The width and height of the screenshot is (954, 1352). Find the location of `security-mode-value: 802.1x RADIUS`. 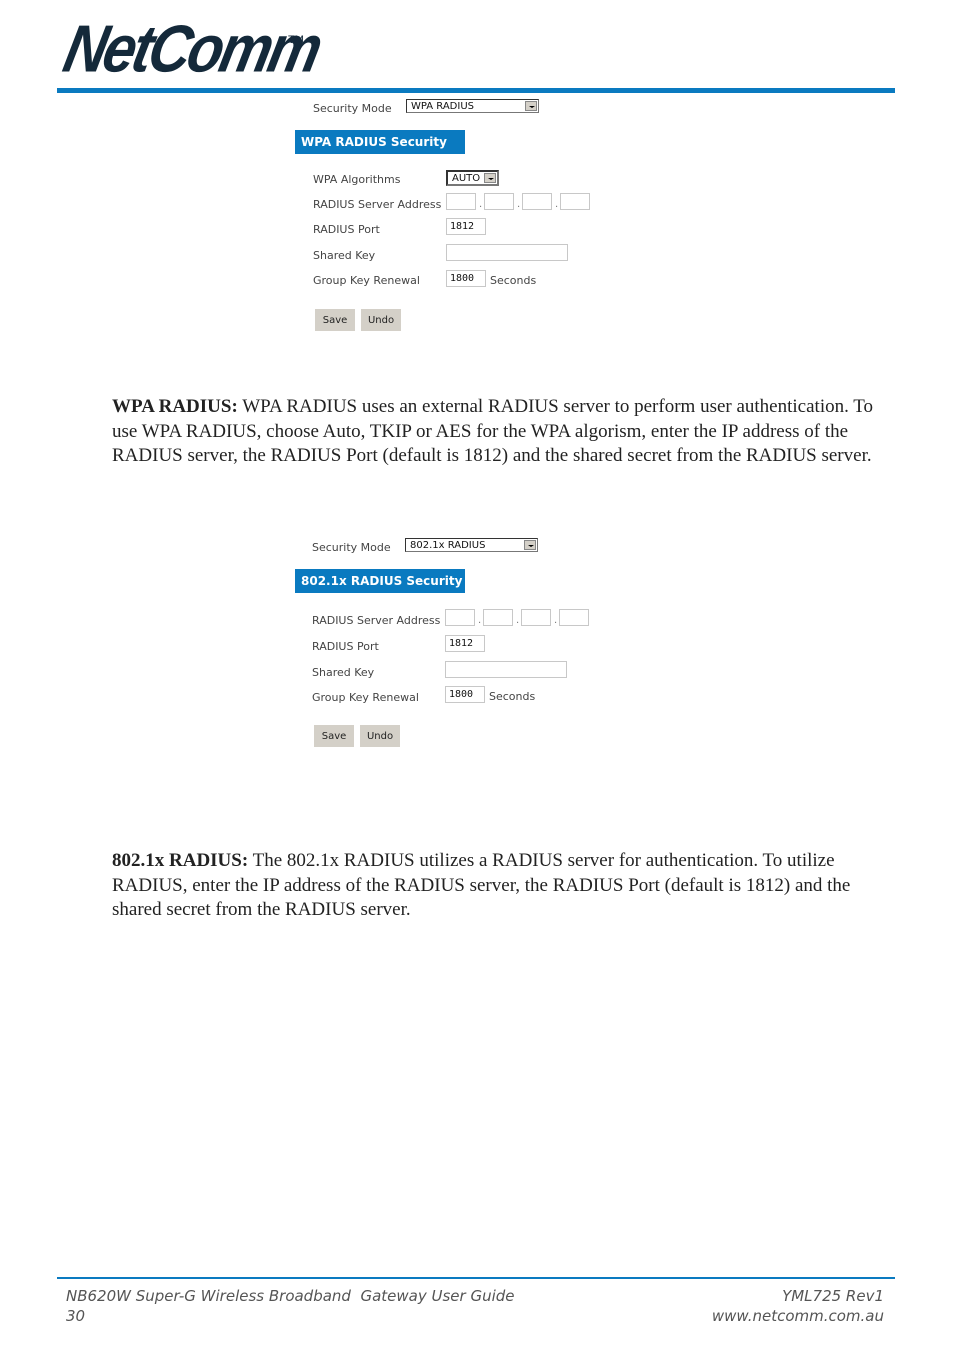

security-mode-value: 802.1x RADIUS is located at coordinates (448, 545).